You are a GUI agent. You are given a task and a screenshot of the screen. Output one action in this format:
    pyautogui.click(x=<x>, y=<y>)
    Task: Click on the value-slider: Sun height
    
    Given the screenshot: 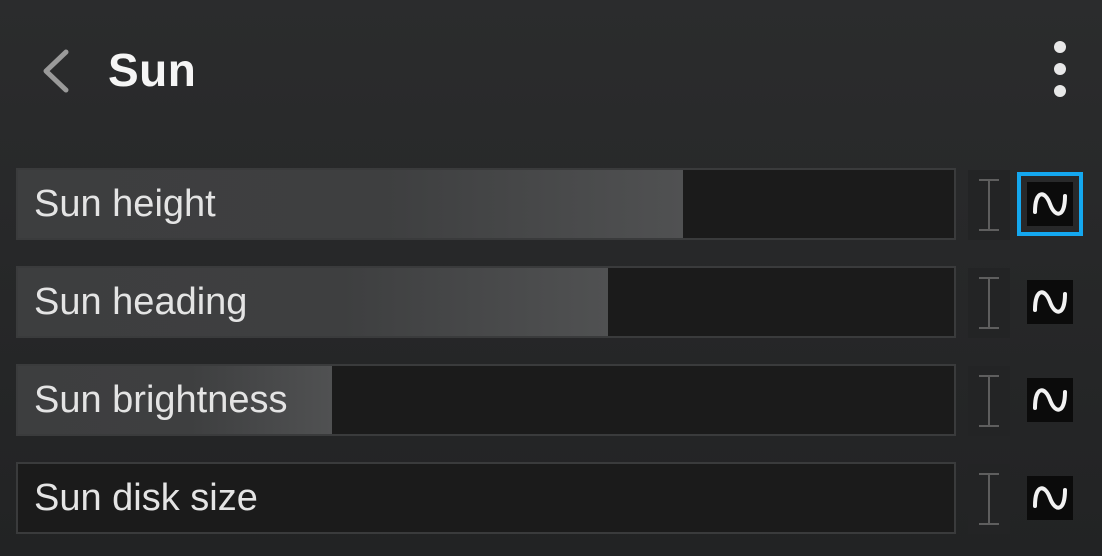 What is the action you would take?
    pyautogui.click(x=486, y=204)
    